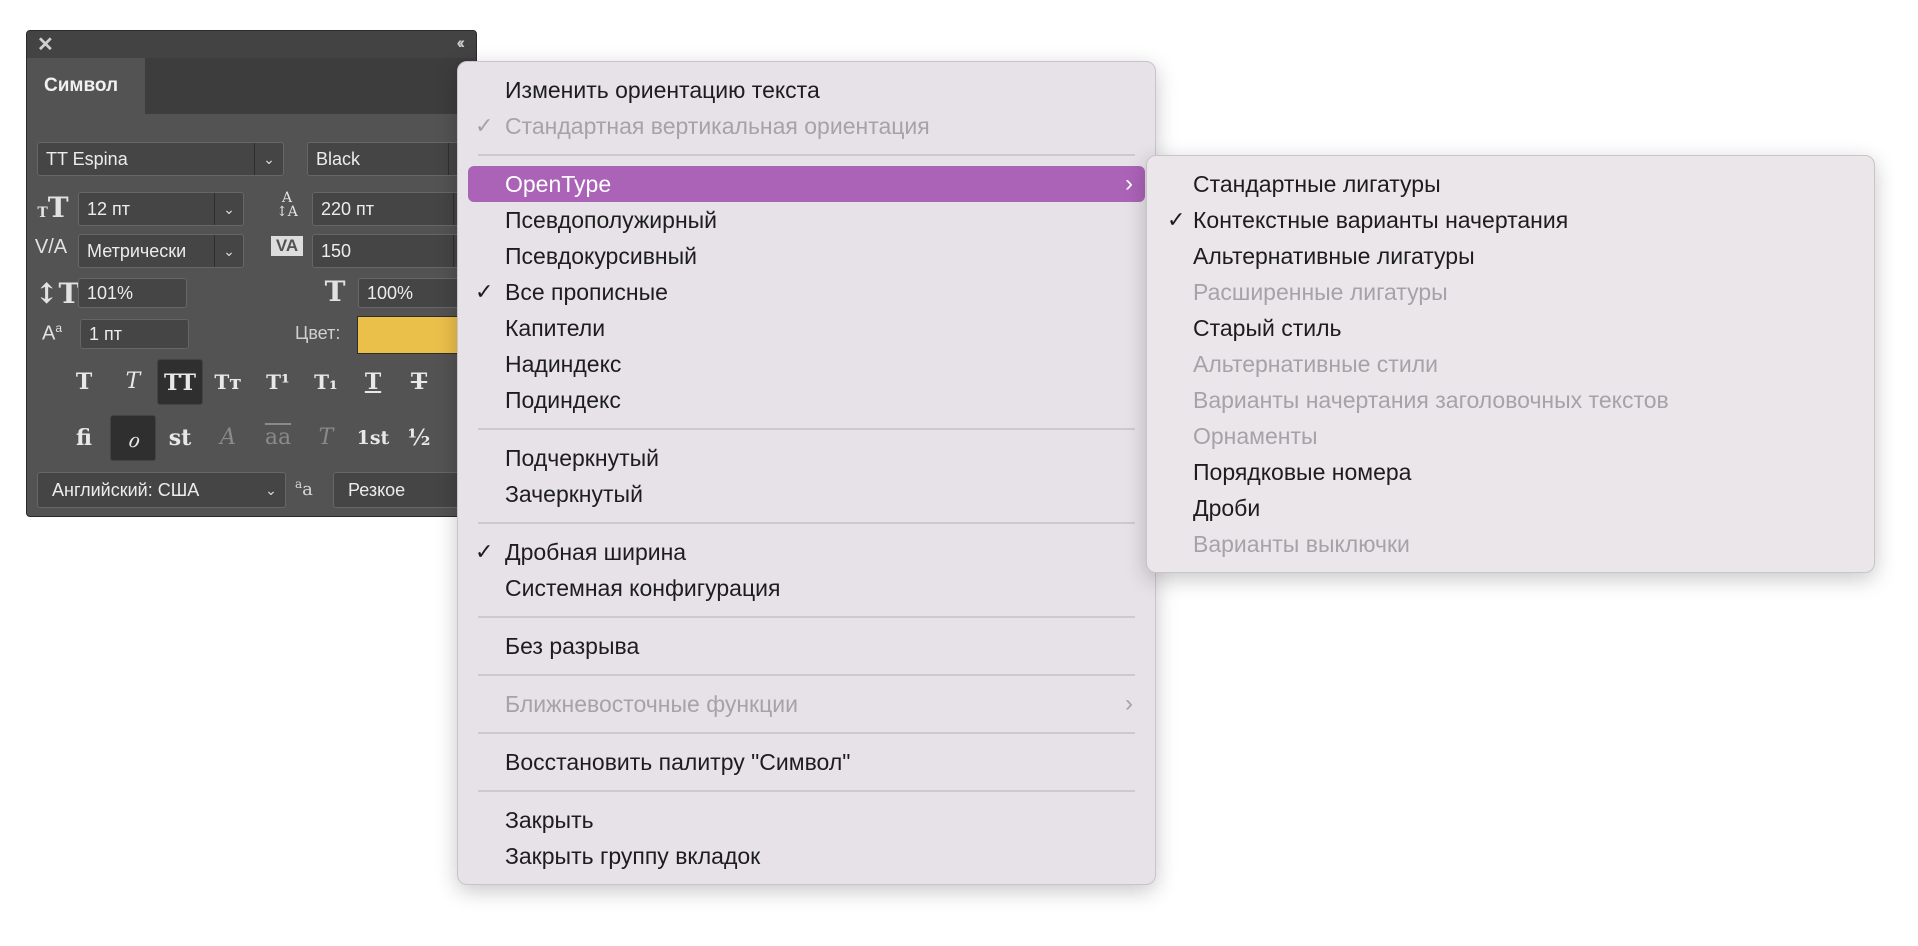 The width and height of the screenshot is (1918, 946). Describe the element at coordinates (806, 220) in the screenshot. I see `menu-item-псевдополужирный: Псевдополужирный` at that location.